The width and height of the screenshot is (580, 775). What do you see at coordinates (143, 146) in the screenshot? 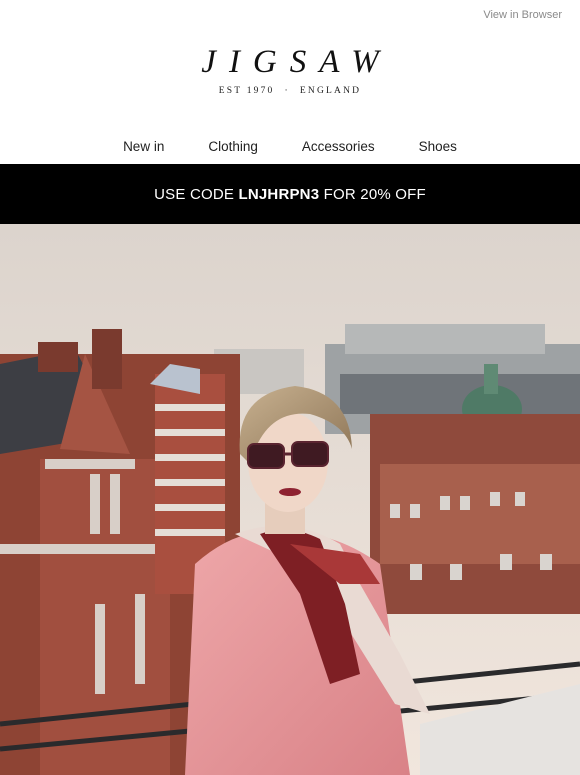
I see `nav-item-new-in: New in` at bounding box center [143, 146].